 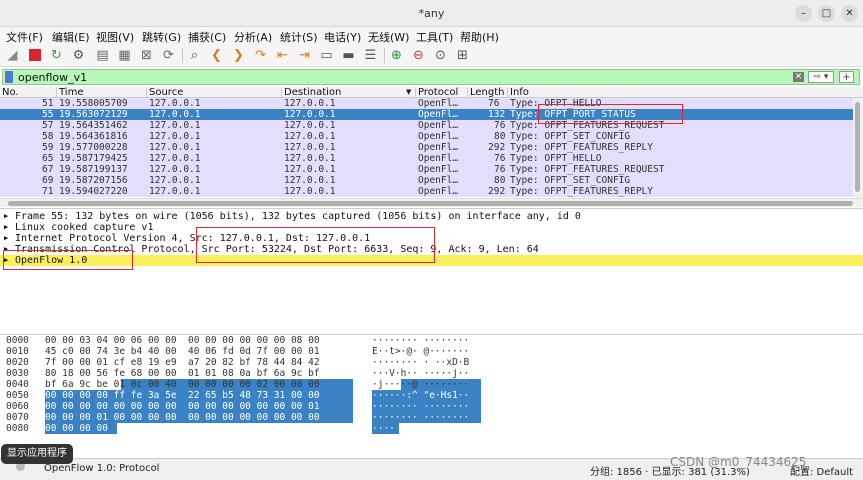 I want to click on column-destination: Destination, so click(x=349, y=92).